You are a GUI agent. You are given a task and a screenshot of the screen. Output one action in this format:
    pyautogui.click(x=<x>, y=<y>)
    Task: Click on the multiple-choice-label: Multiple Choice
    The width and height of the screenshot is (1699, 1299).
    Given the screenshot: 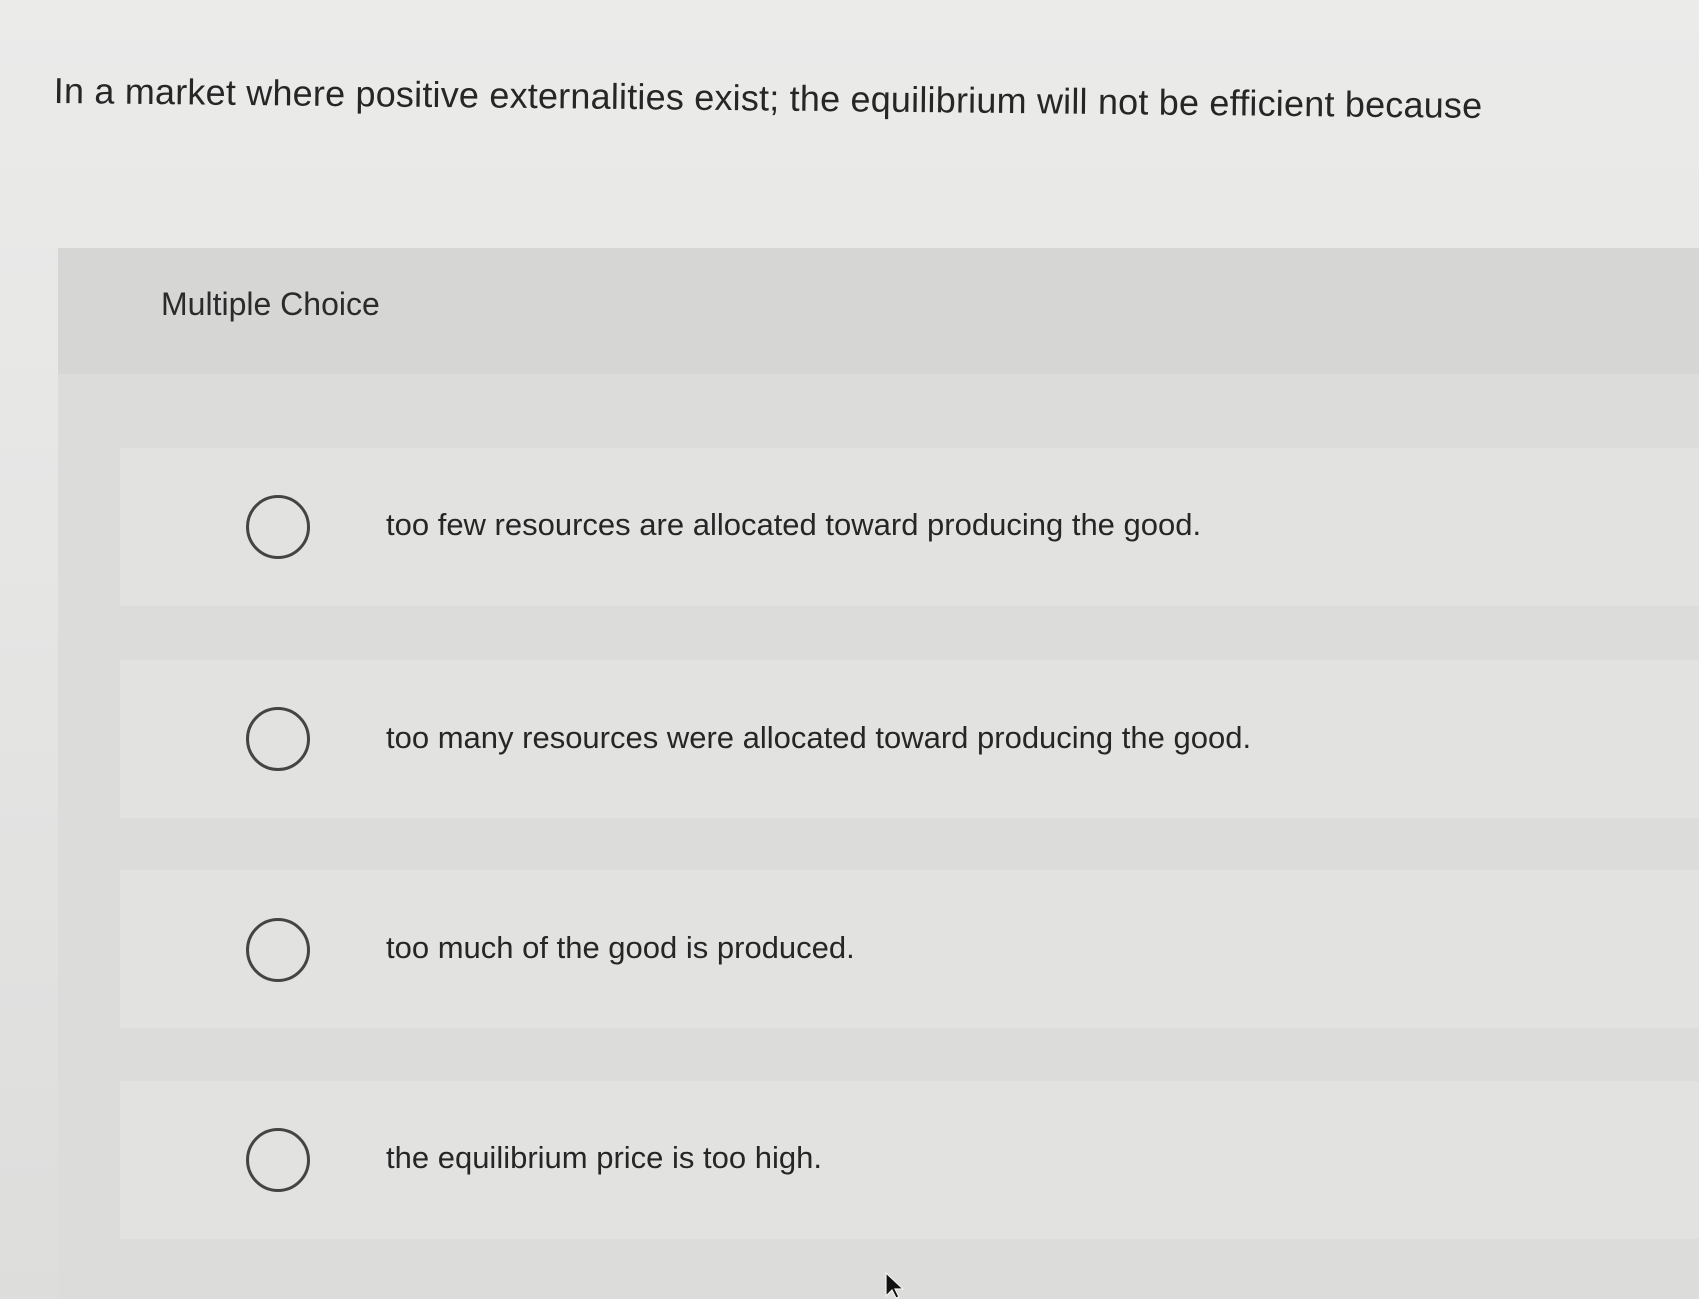 What is the action you would take?
    pyautogui.click(x=270, y=304)
    